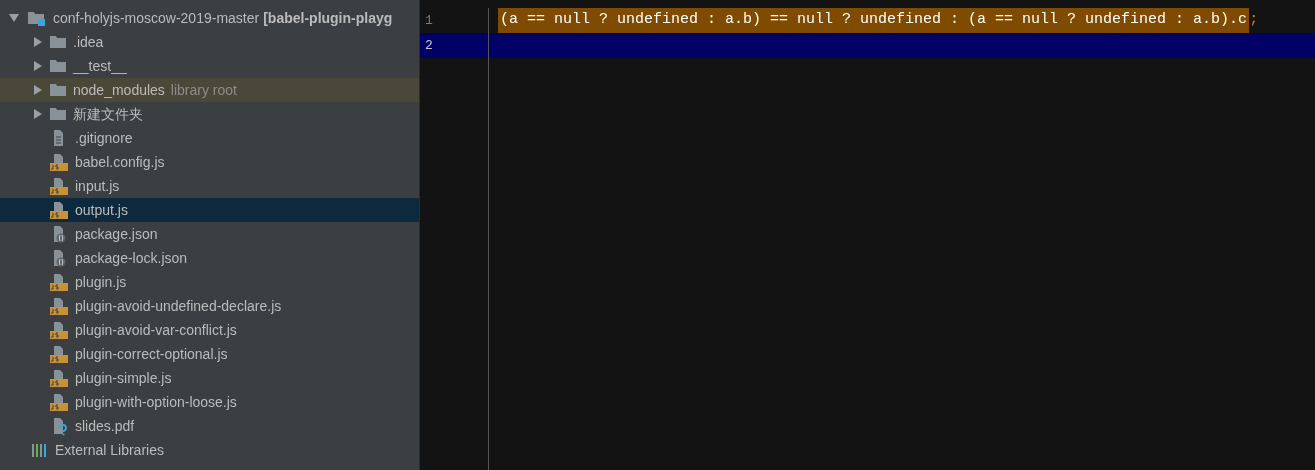  I want to click on file-name: __test__, so click(100, 66).